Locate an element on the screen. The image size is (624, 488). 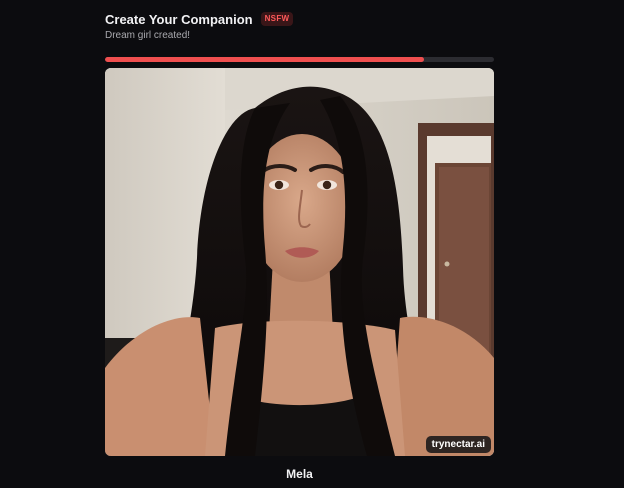
progress-bar-fill is located at coordinates (264, 59).